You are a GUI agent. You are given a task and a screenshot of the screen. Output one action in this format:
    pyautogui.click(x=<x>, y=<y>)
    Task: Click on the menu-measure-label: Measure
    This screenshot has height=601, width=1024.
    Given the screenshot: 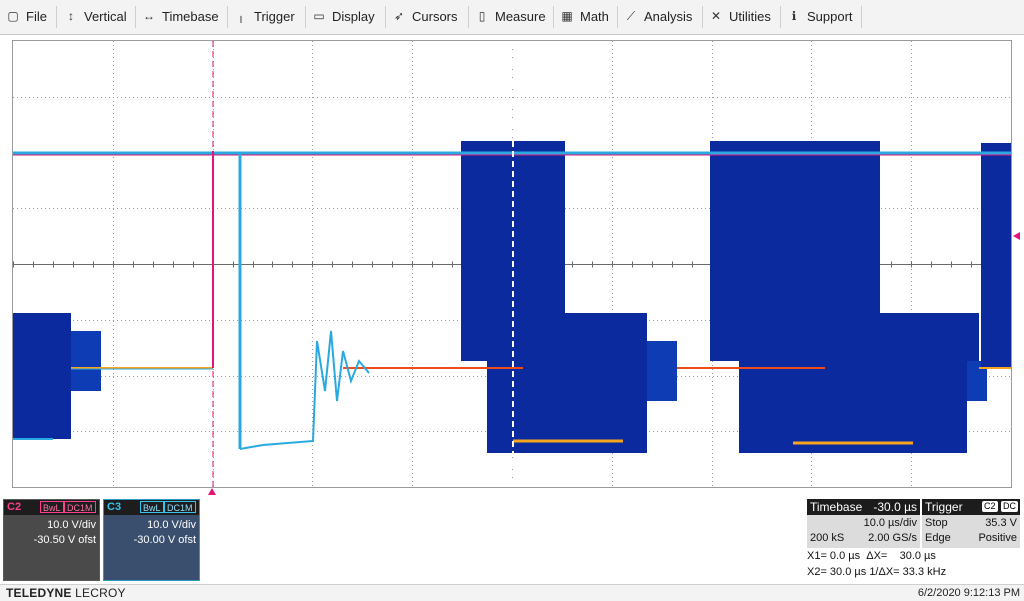 What is the action you would take?
    pyautogui.click(x=520, y=16)
    